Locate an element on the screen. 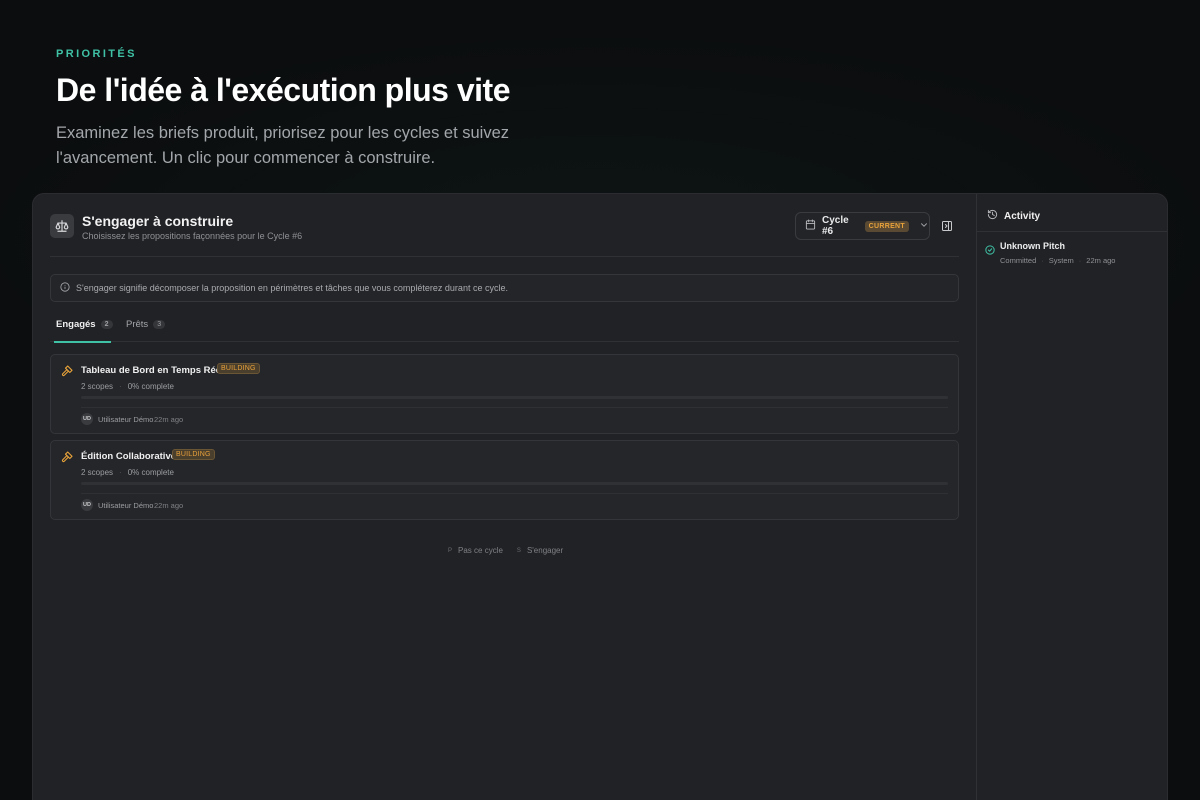  hero-title: De l'idée à l'exécution plus vite is located at coordinates (283, 90).